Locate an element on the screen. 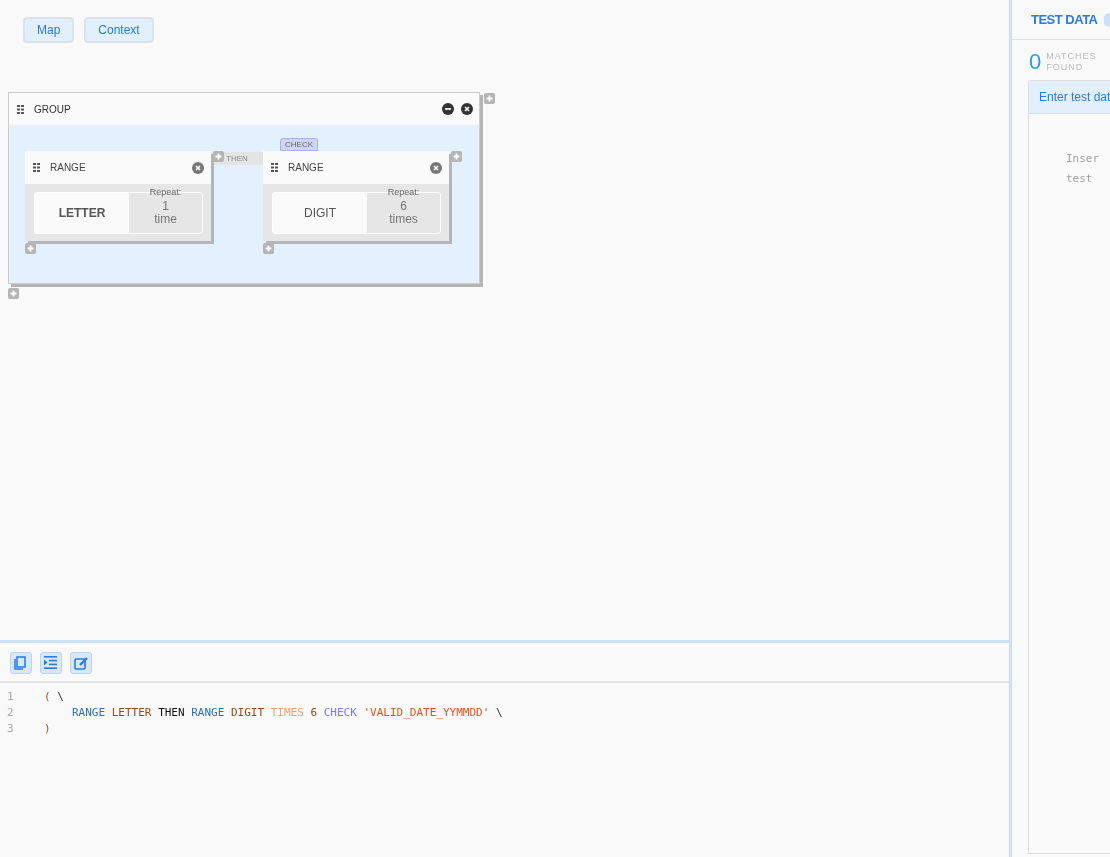  toolbar-button: Context is located at coordinates (119, 30).